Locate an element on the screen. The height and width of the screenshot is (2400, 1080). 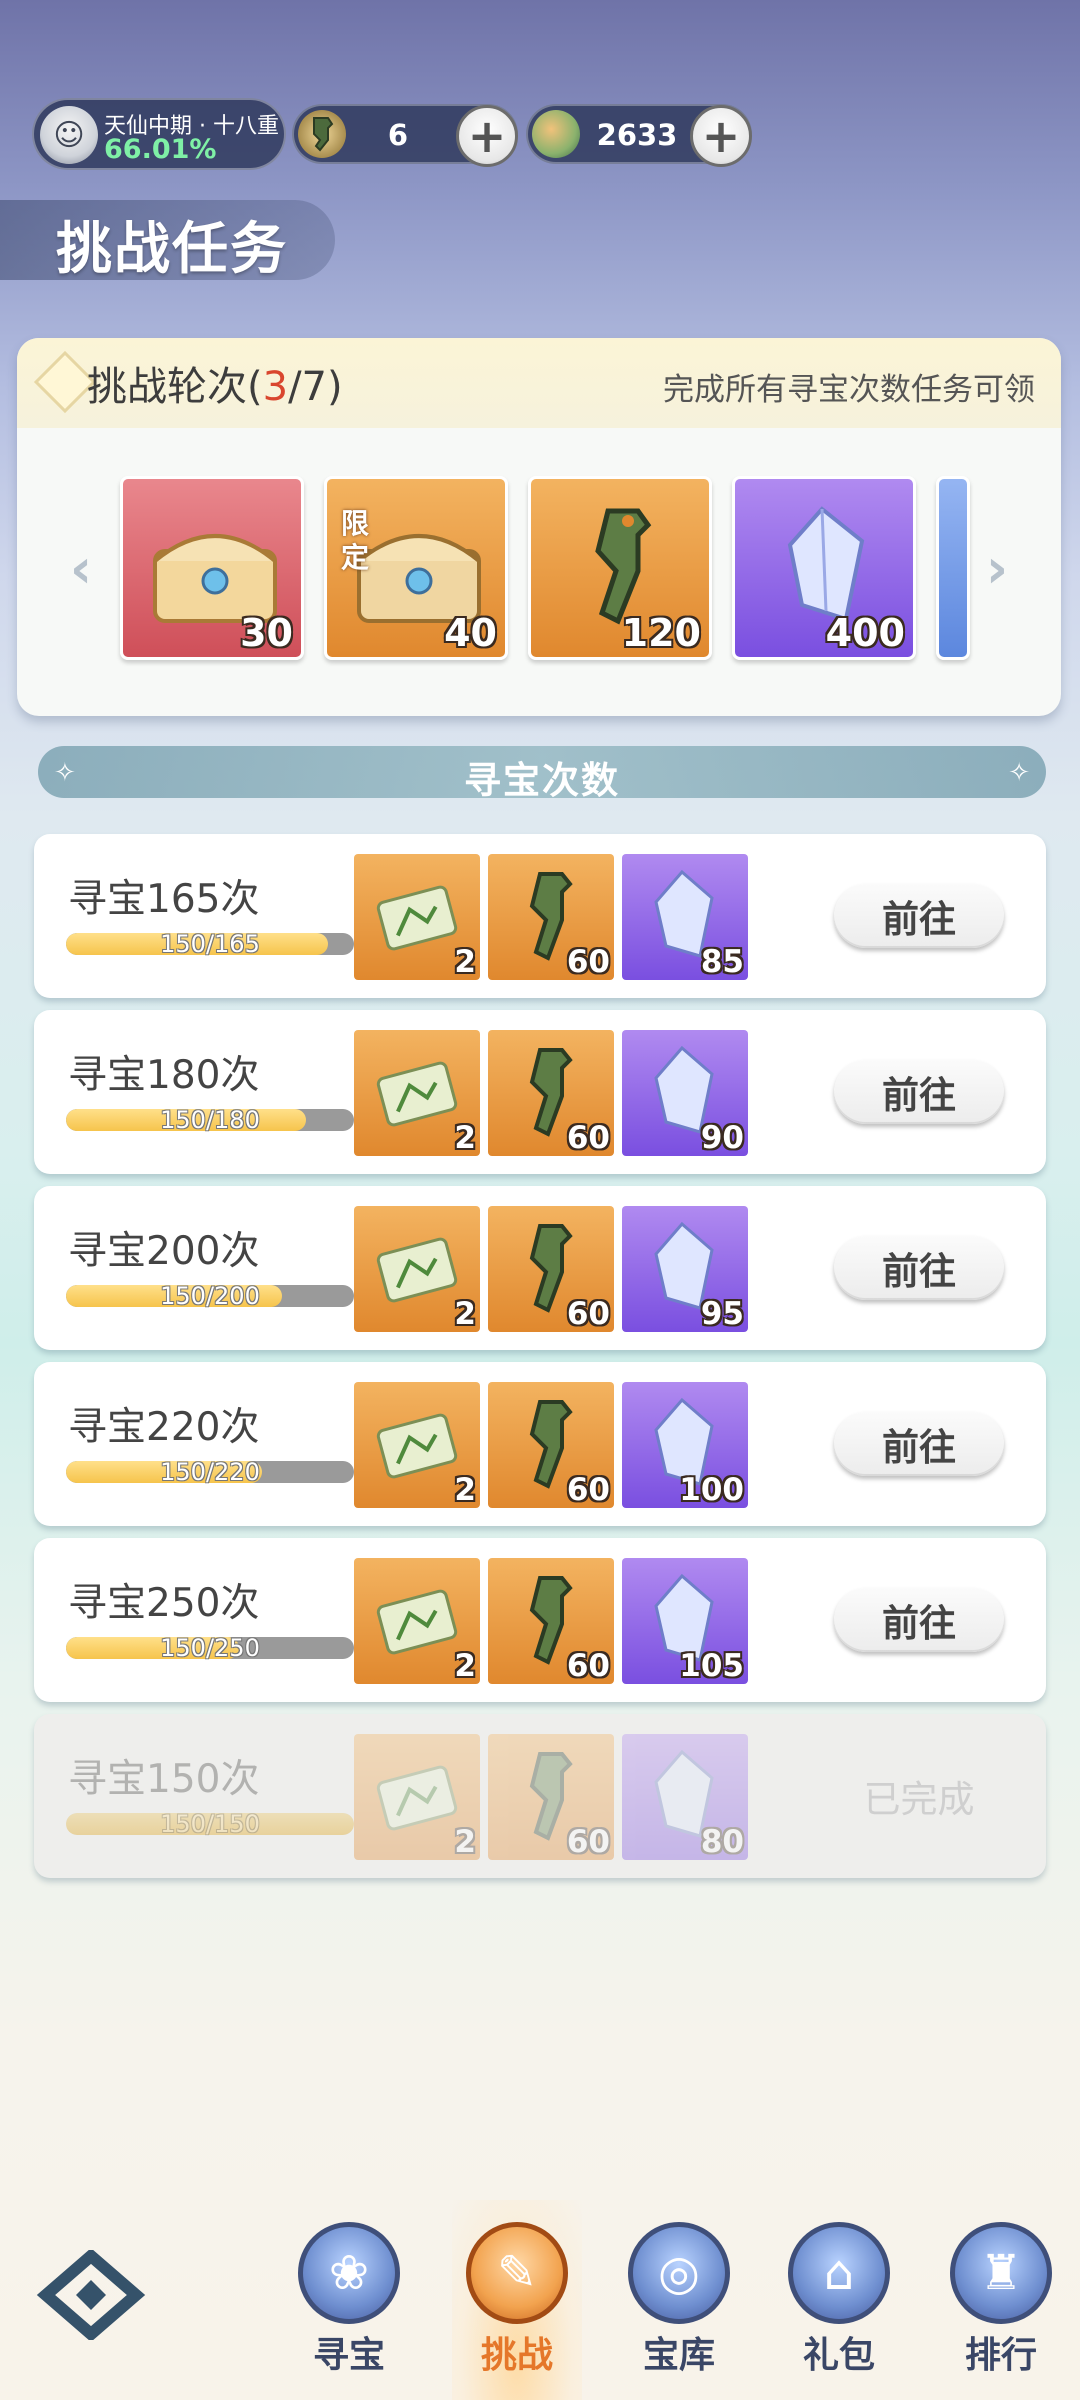
task-name: 寻宝220次 is located at coordinates (164, 1427).